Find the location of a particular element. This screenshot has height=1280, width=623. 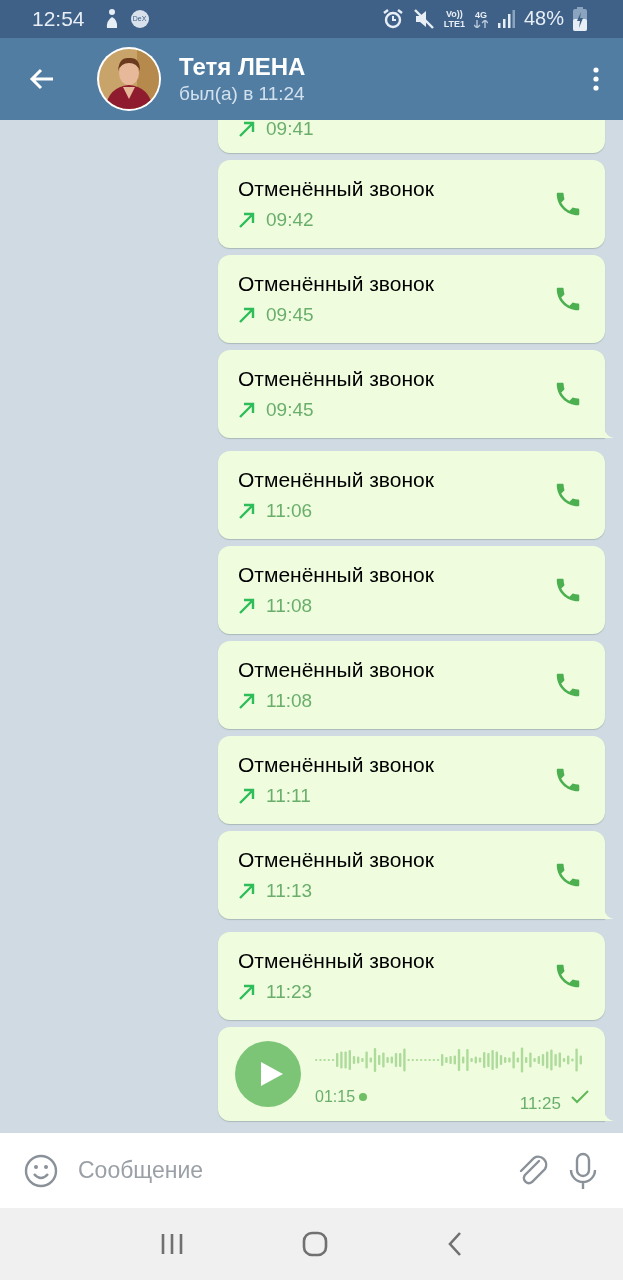

more-icon is located at coordinates (596, 78).